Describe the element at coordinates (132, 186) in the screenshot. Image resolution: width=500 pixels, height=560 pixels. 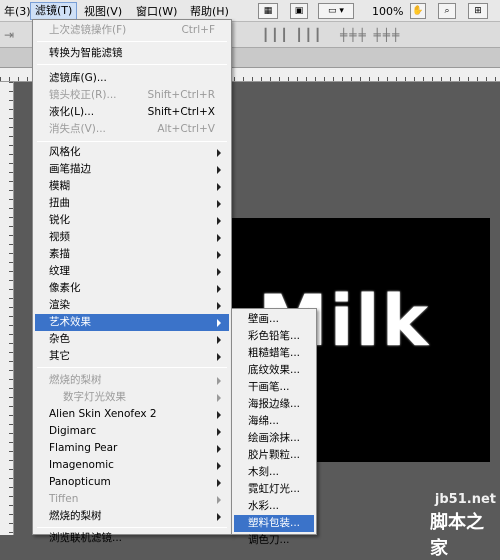
I see `menu-item-blur: 模糊` at that location.